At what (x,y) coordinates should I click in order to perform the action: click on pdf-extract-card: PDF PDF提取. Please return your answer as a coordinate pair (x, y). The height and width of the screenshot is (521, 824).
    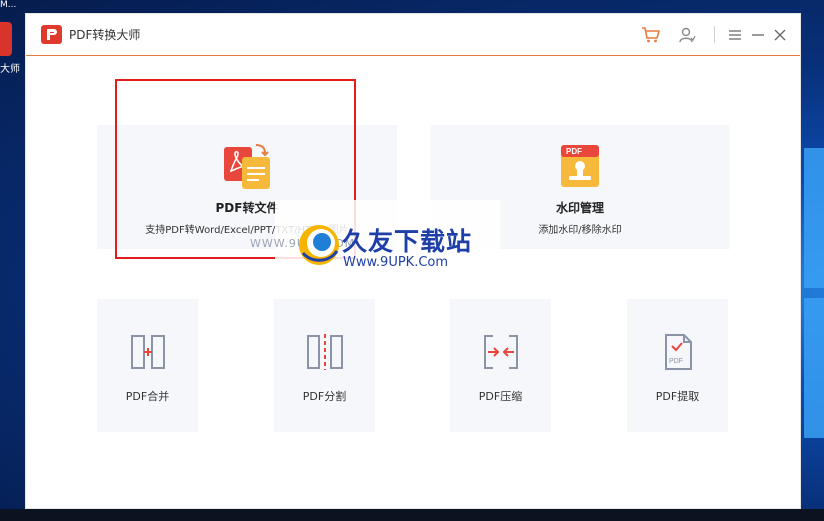
    Looking at the image, I should click on (677, 365).